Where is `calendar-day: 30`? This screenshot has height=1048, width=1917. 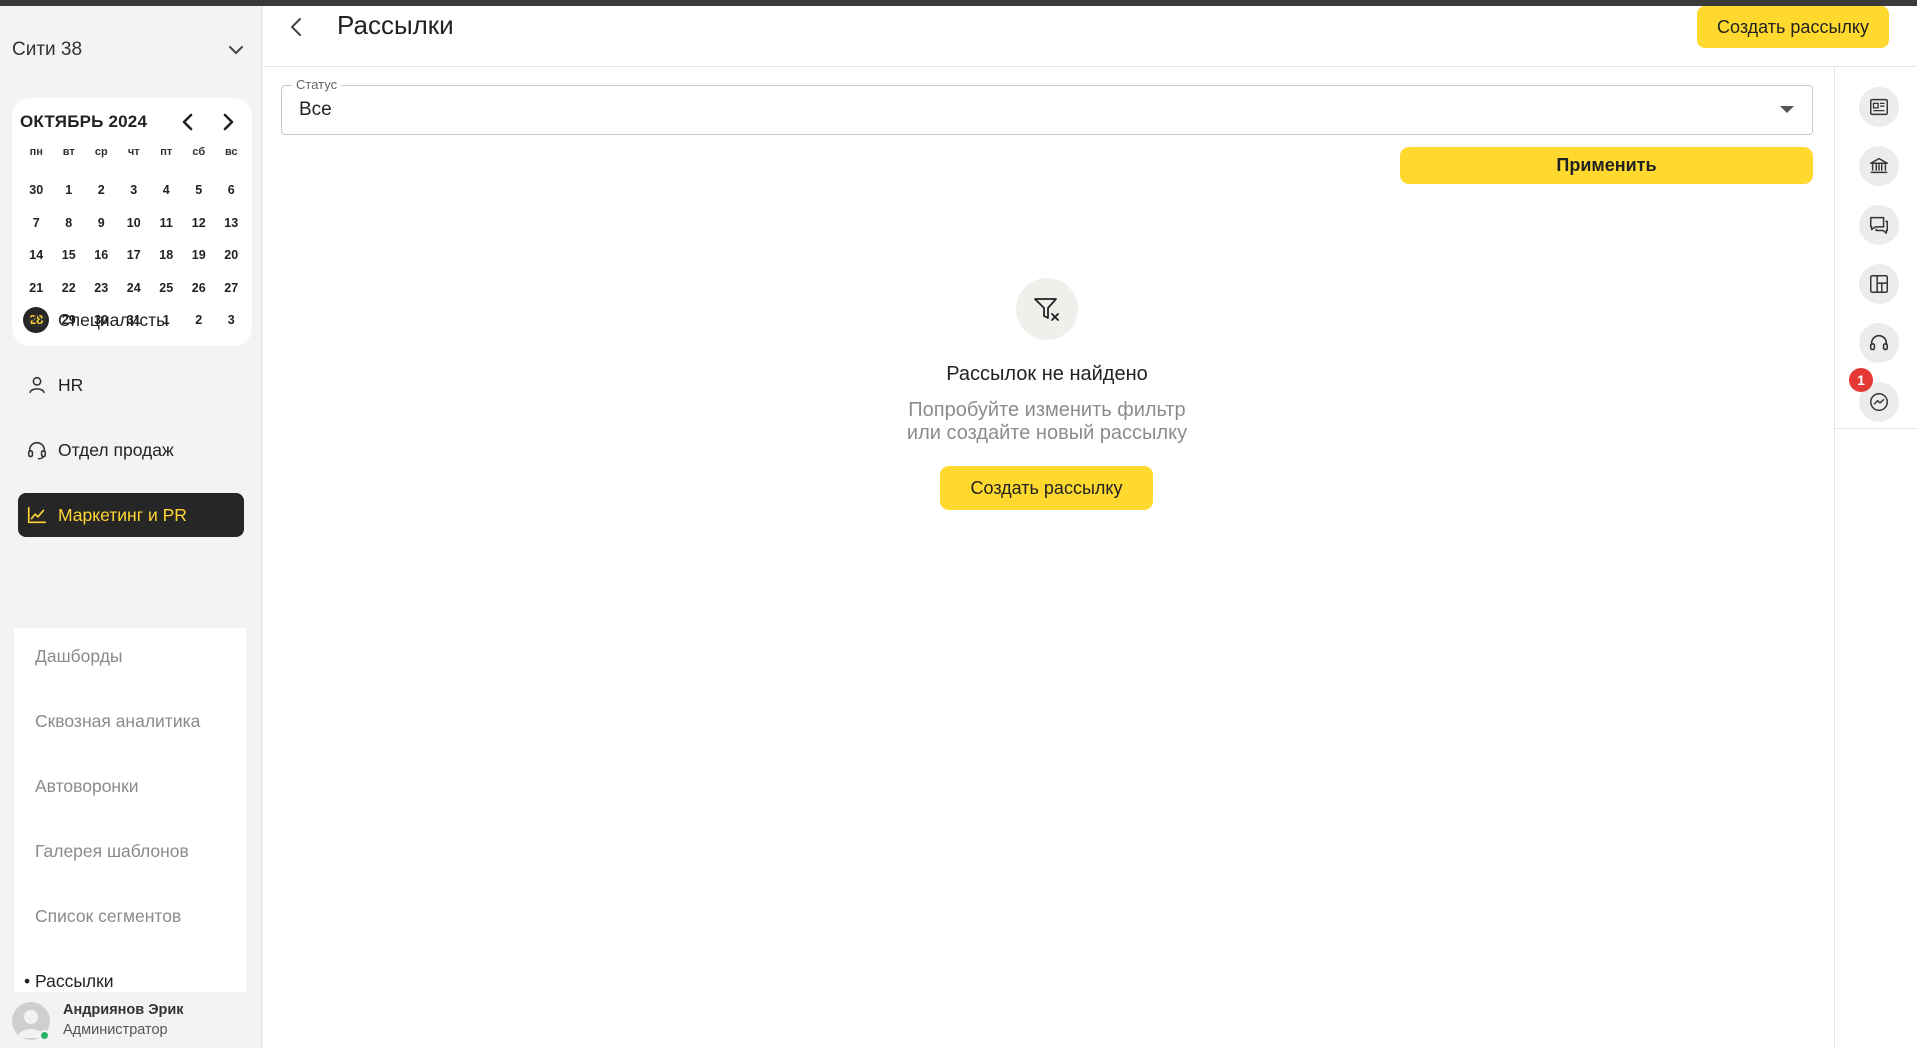 calendar-day: 30 is located at coordinates (36, 190).